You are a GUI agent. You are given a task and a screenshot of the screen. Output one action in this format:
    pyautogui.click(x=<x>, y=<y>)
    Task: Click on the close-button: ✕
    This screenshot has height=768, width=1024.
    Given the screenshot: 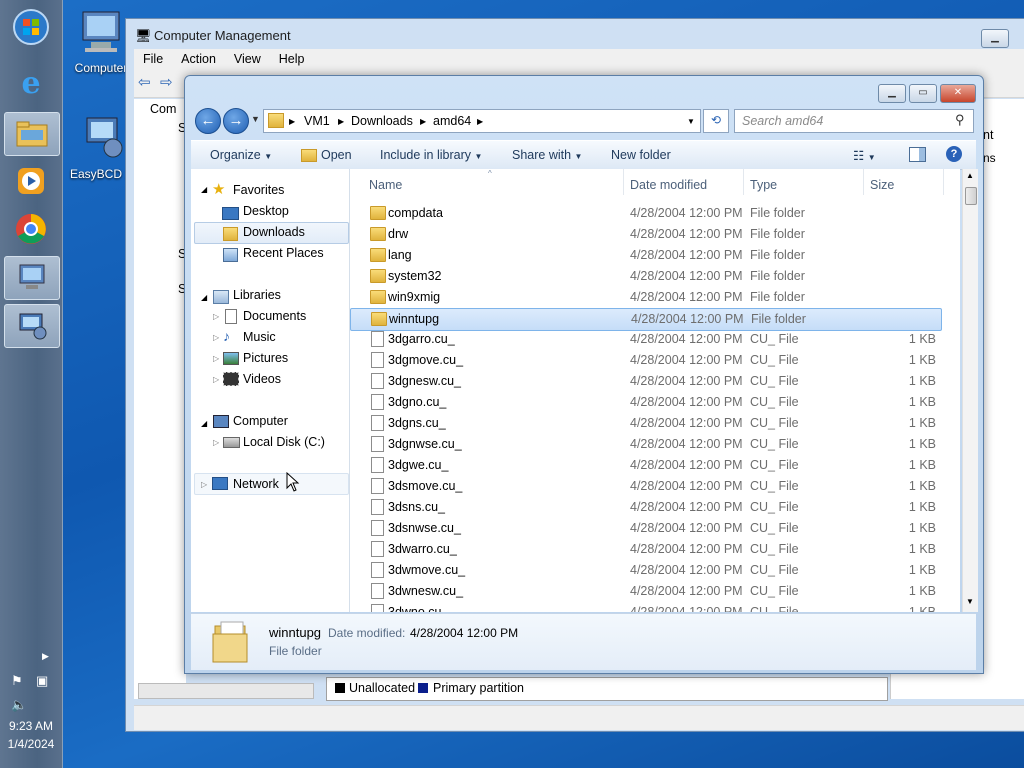 What is the action you would take?
    pyautogui.click(x=958, y=93)
    